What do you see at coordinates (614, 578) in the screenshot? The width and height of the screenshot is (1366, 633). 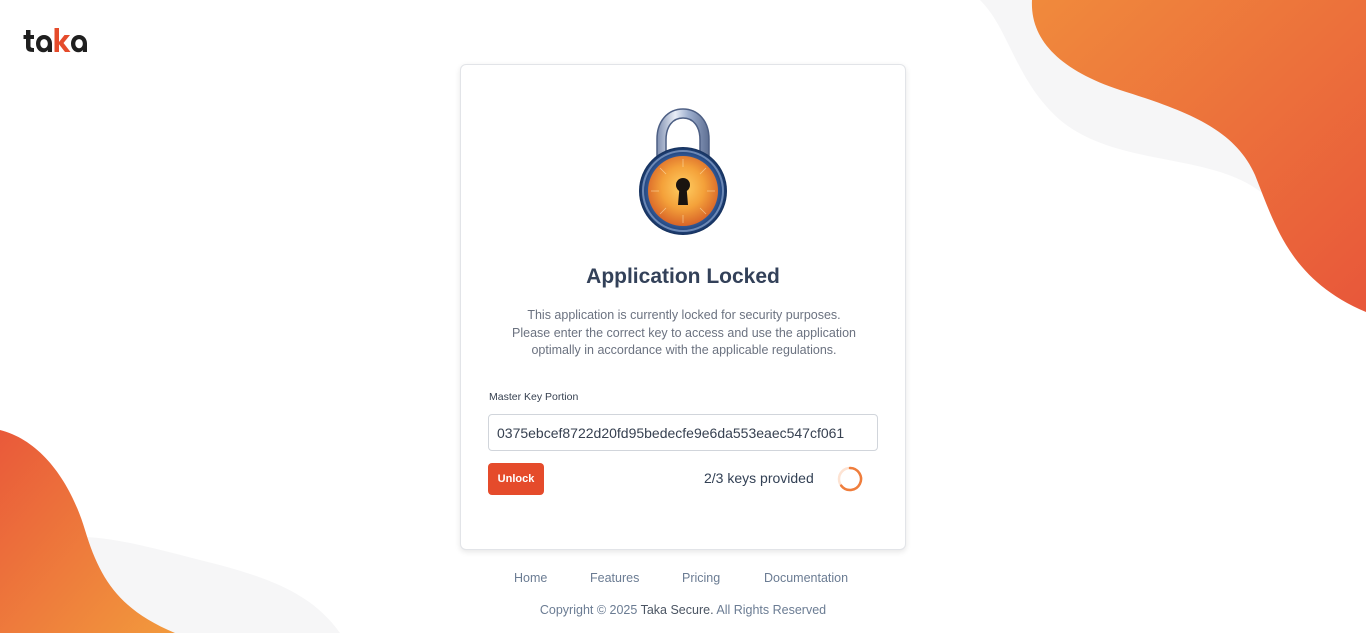 I see `footer-link-features: Features` at bounding box center [614, 578].